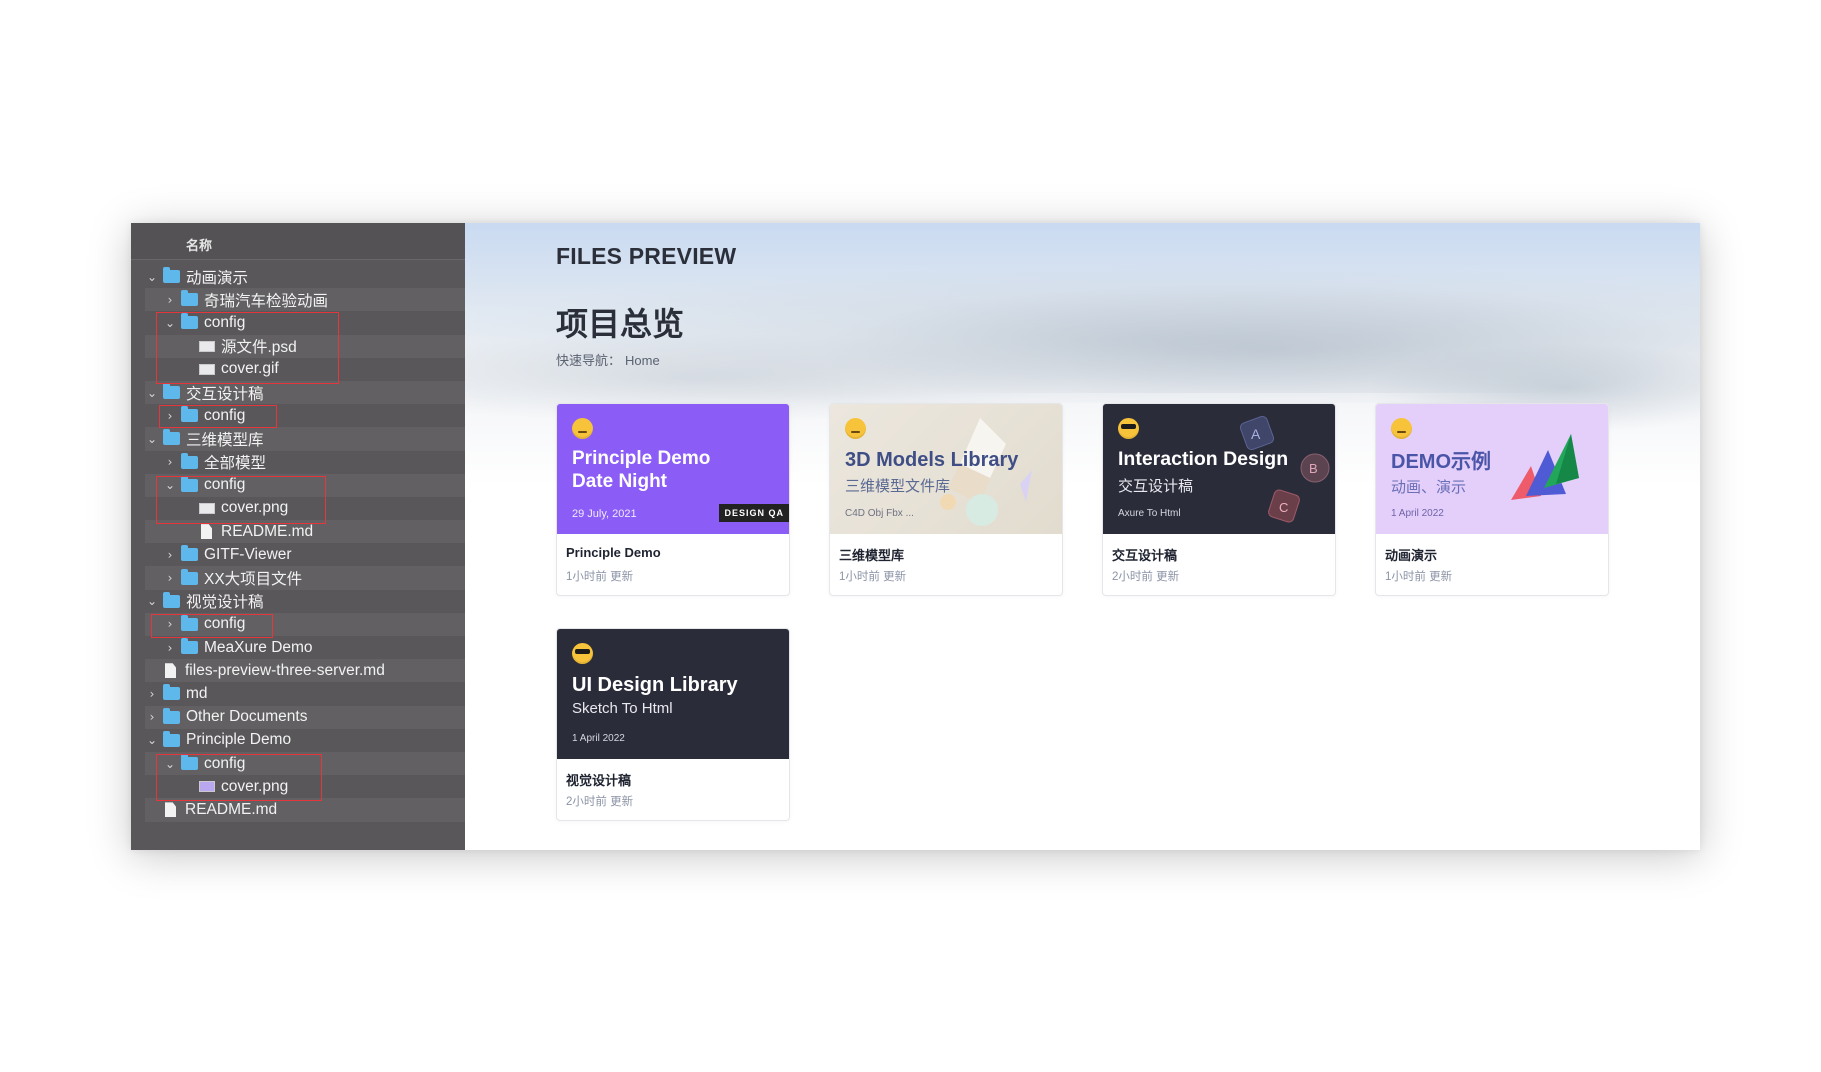 This screenshot has width=1821, height=1072. I want to click on tree-item-label: GITF-Viewer, so click(248, 554).